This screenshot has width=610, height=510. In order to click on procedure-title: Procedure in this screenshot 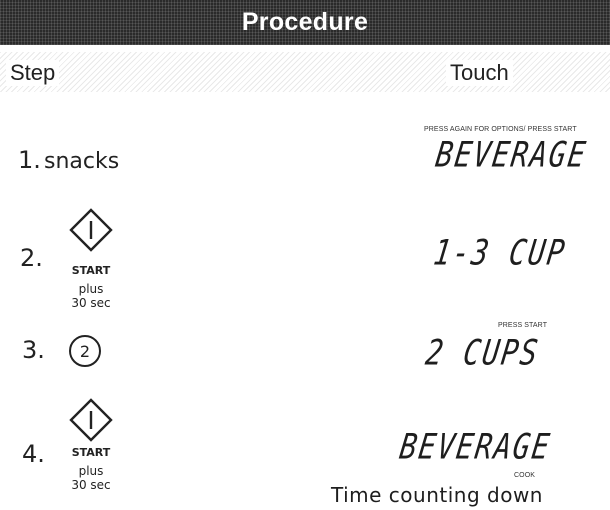, I will do `click(305, 22)`.